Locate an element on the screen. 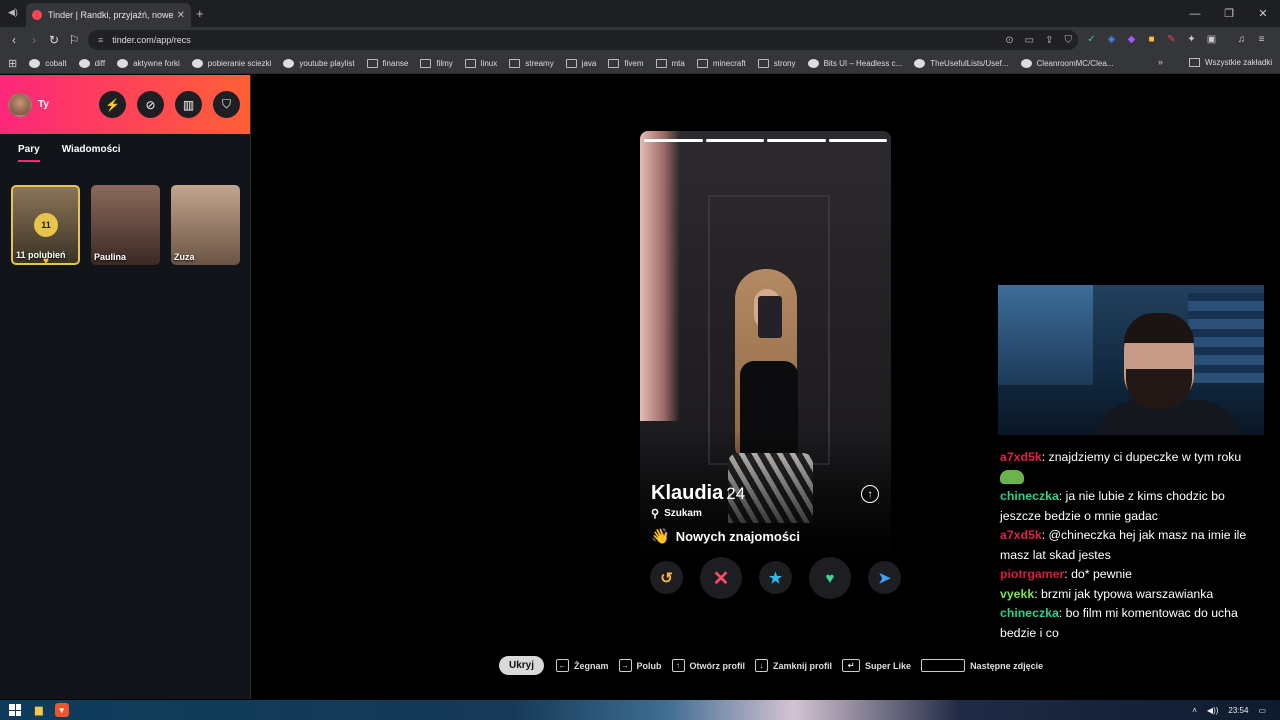 The width and height of the screenshot is (1280, 720). nope-button: ✕ is located at coordinates (721, 578).